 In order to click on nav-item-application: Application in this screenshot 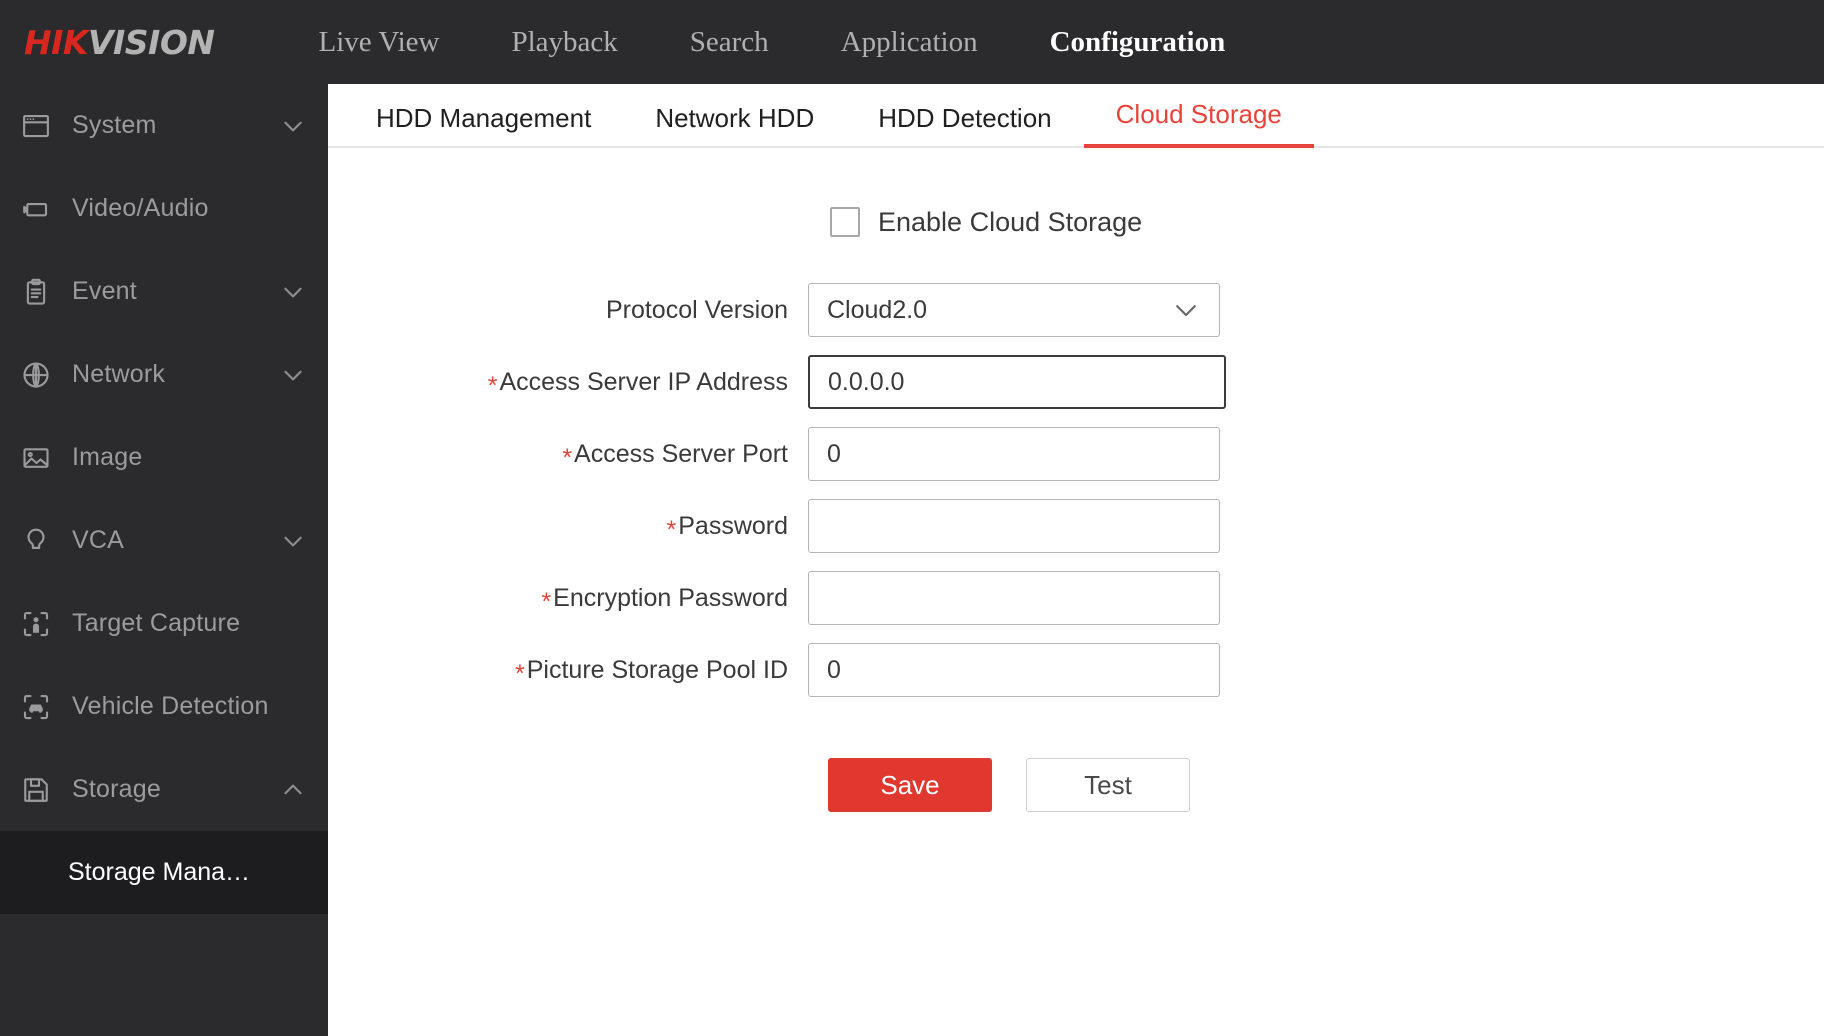, I will do `click(909, 42)`.